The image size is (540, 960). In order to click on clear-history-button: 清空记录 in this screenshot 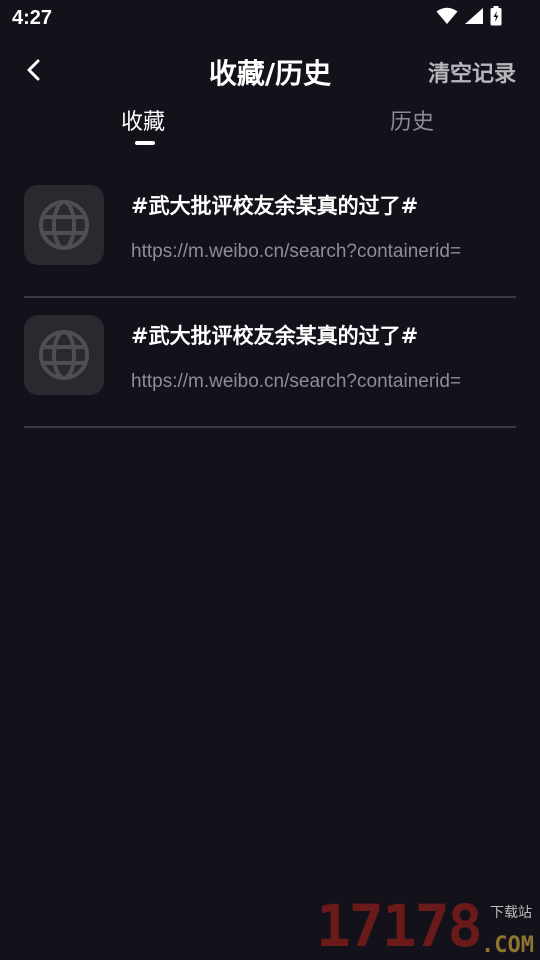, I will do `click(472, 72)`.